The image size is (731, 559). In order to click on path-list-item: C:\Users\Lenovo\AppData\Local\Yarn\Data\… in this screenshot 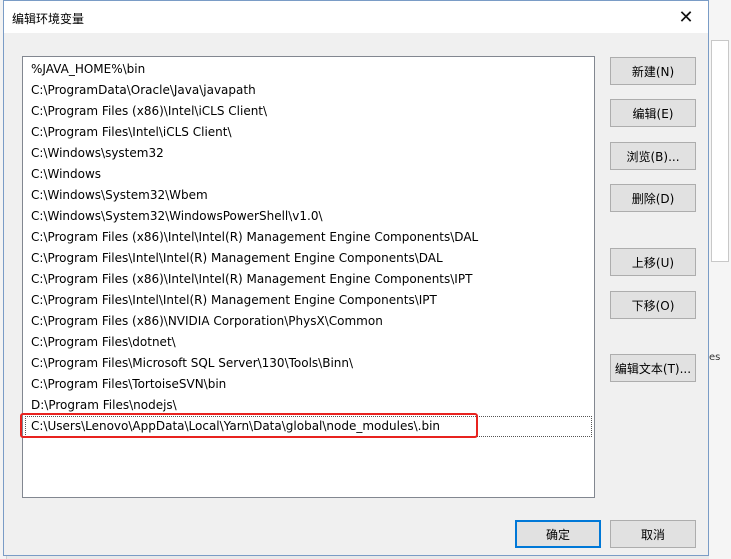, I will do `click(308, 426)`.